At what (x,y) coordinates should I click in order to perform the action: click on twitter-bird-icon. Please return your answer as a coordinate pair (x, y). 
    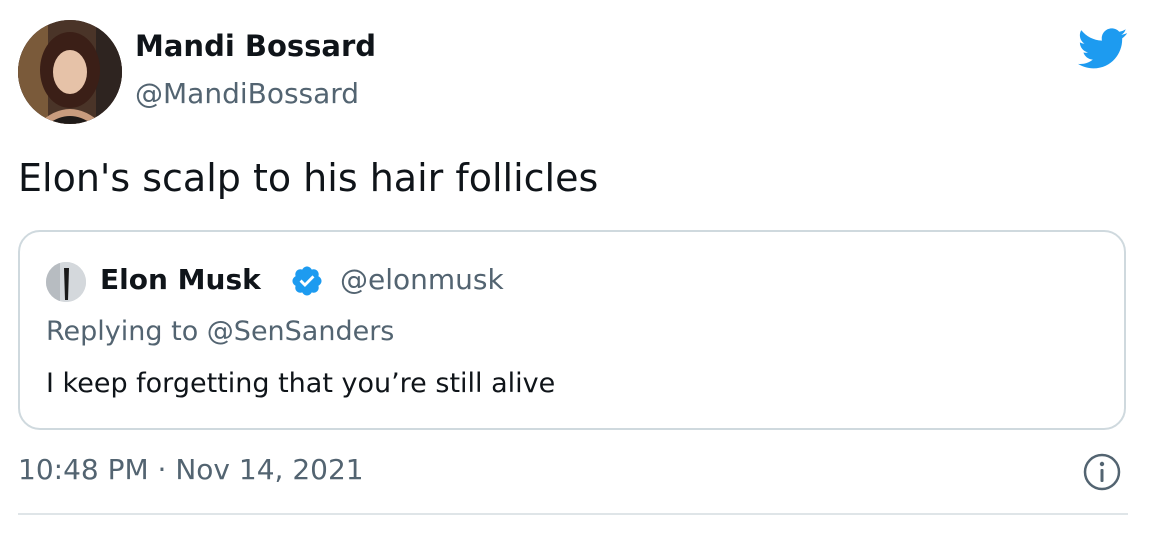
    Looking at the image, I should click on (1102, 49).